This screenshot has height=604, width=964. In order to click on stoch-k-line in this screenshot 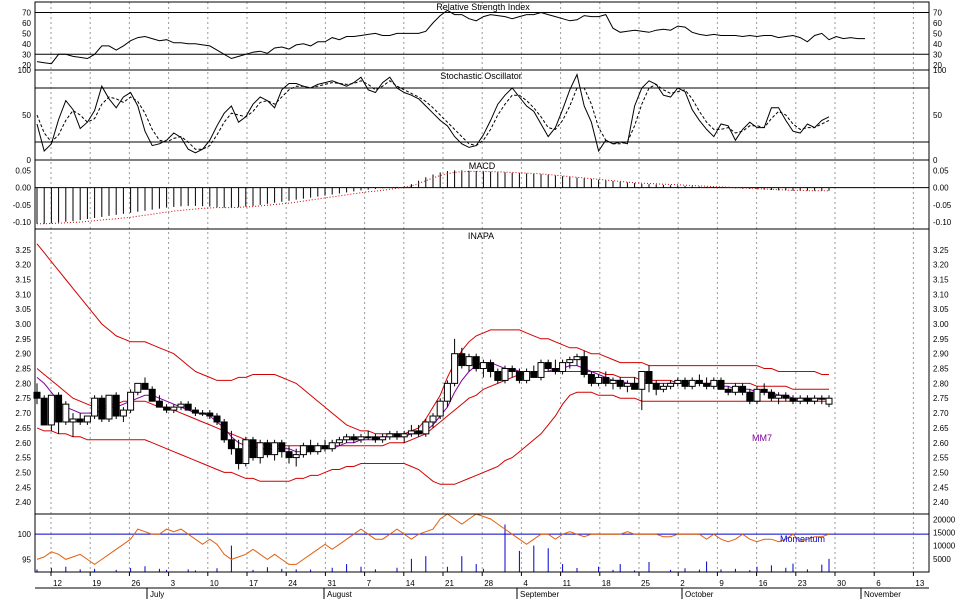, I will do `click(433, 113)`.